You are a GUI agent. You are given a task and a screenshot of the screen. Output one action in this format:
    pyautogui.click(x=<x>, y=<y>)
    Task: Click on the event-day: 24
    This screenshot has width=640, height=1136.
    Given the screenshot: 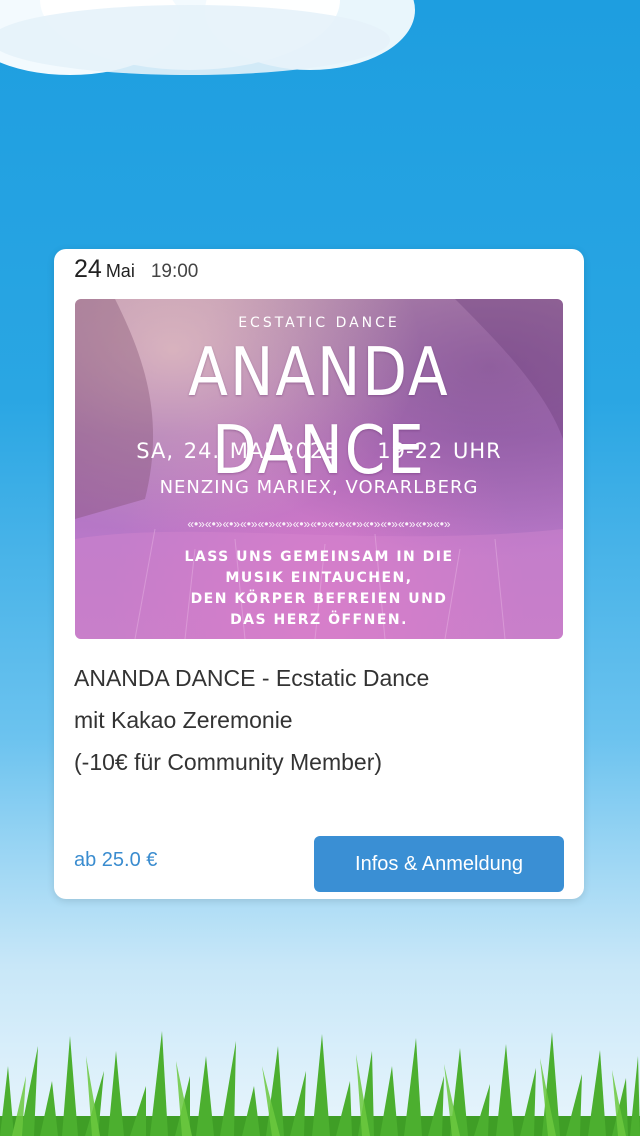 What is the action you would take?
    pyautogui.click(x=88, y=269)
    